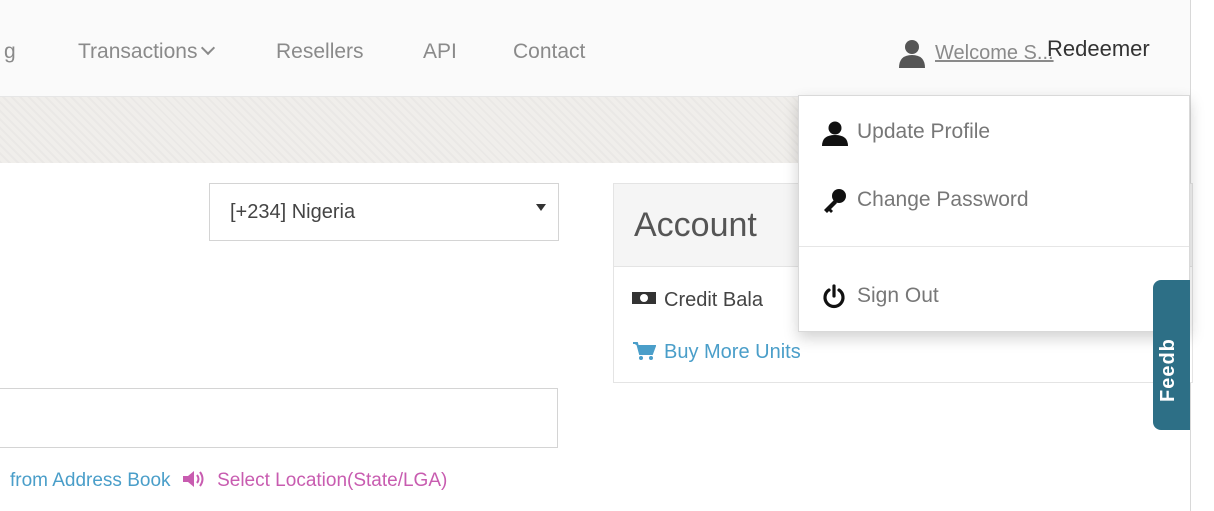 The image size is (1214, 511). What do you see at coordinates (384, 212) in the screenshot?
I see `country-select: [+234] Nigeria` at bounding box center [384, 212].